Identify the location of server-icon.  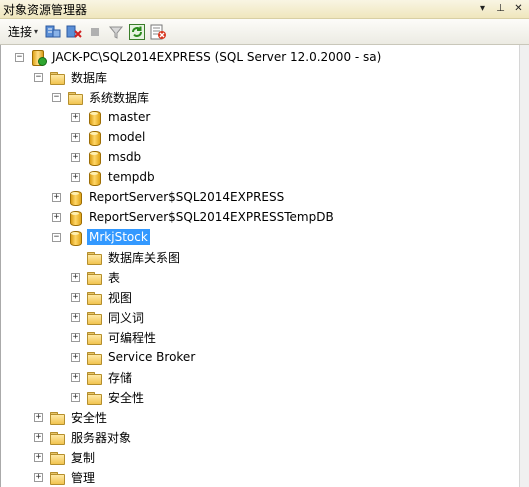
(38, 57).